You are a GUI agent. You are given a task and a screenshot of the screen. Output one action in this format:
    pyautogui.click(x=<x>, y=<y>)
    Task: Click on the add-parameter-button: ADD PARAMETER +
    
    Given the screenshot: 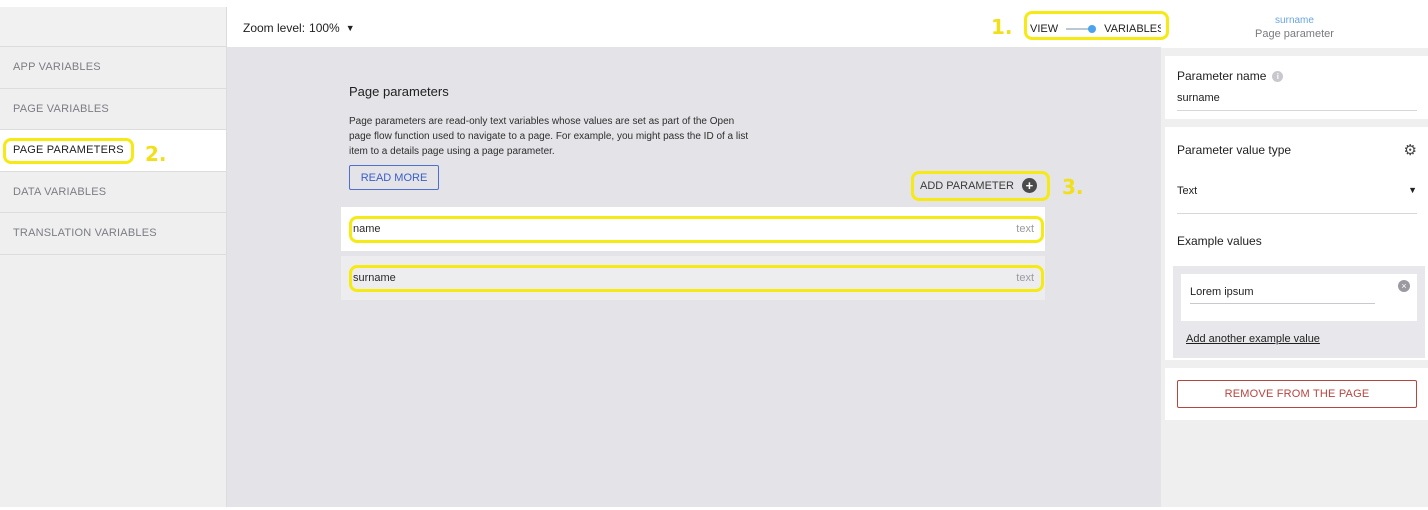 What is the action you would take?
    pyautogui.click(x=978, y=185)
    